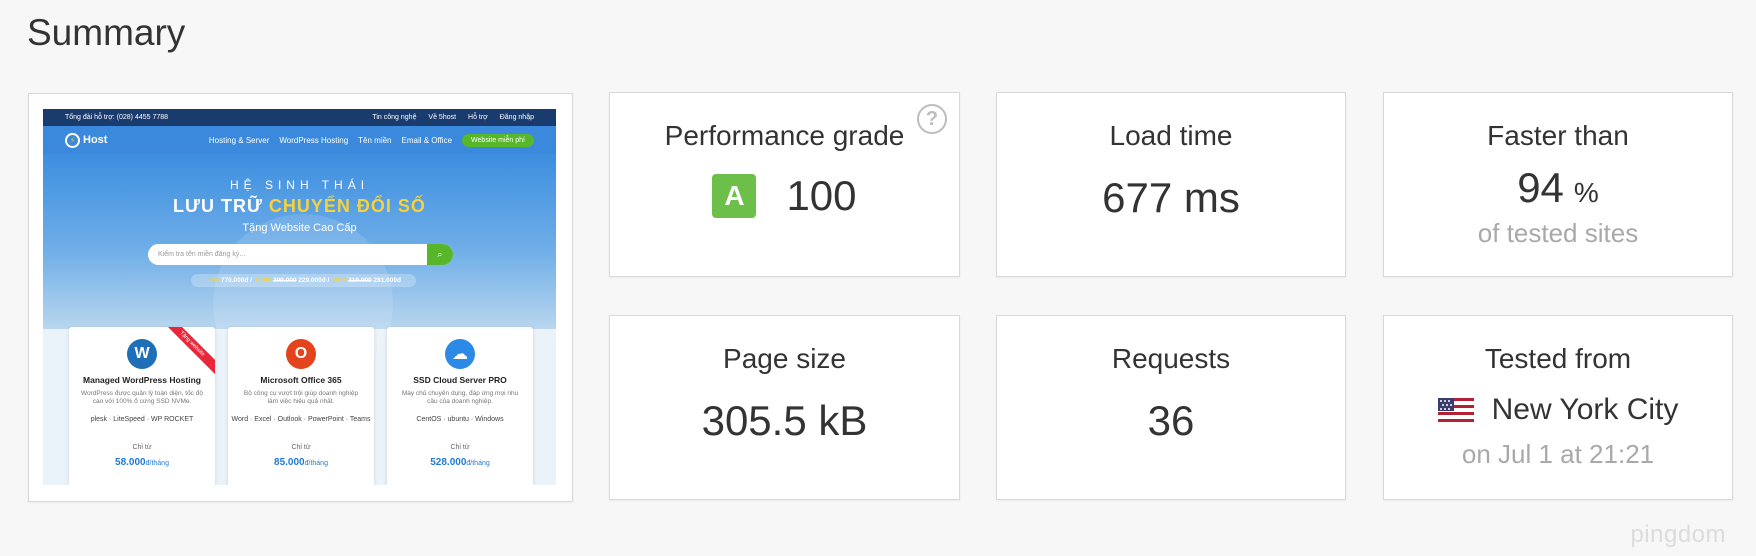  Describe the element at coordinates (314, 140) in the screenshot. I see `preview-menu-item: WordPress Hosting` at that location.